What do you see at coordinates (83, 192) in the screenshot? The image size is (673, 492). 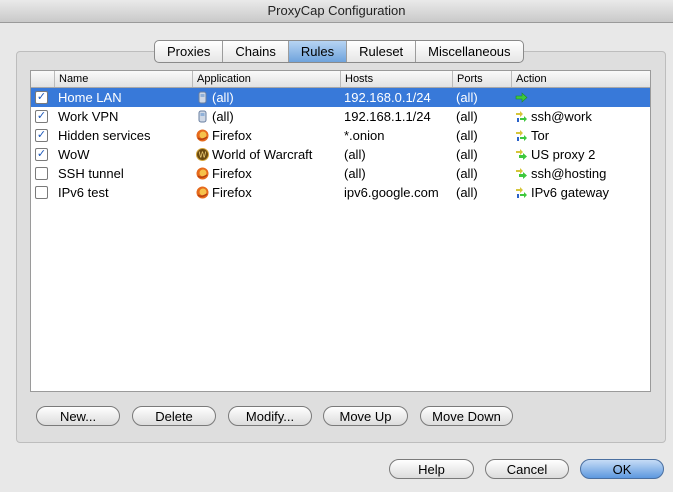 I see `rule-name: IPv6 test` at bounding box center [83, 192].